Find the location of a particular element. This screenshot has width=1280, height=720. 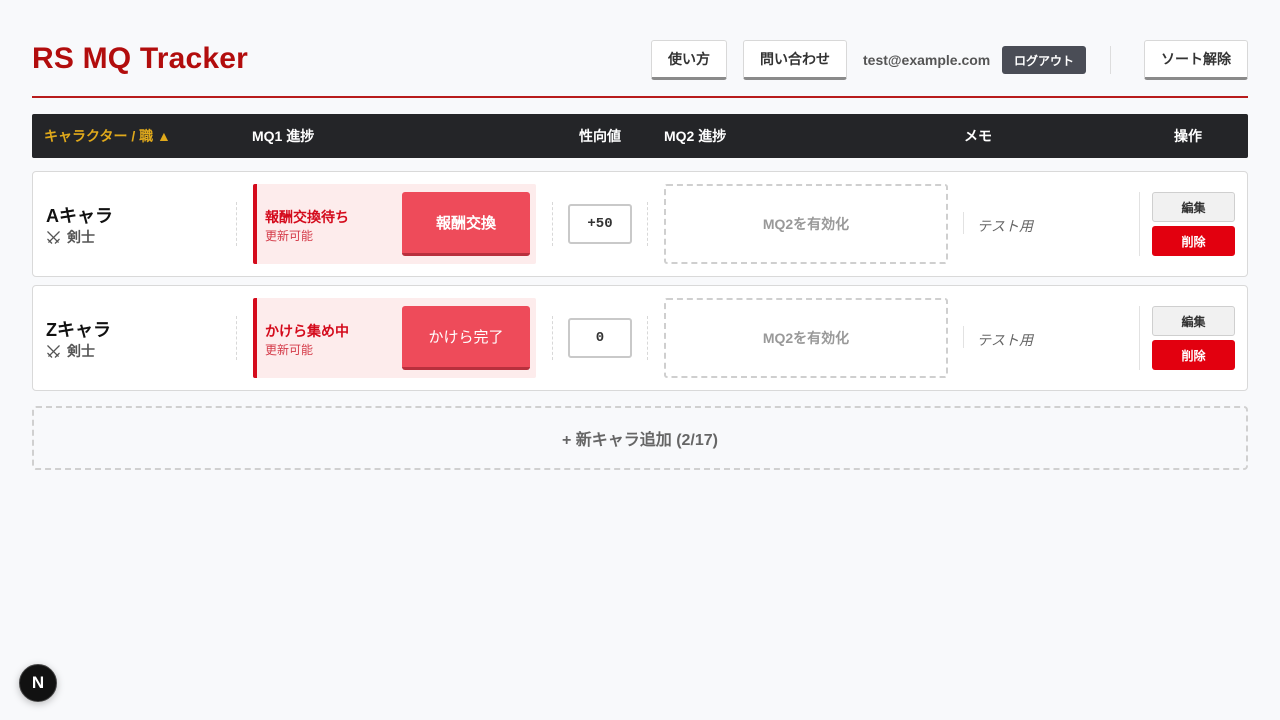

column-header-mq2: MQ2 進捗 is located at coordinates (695, 136).